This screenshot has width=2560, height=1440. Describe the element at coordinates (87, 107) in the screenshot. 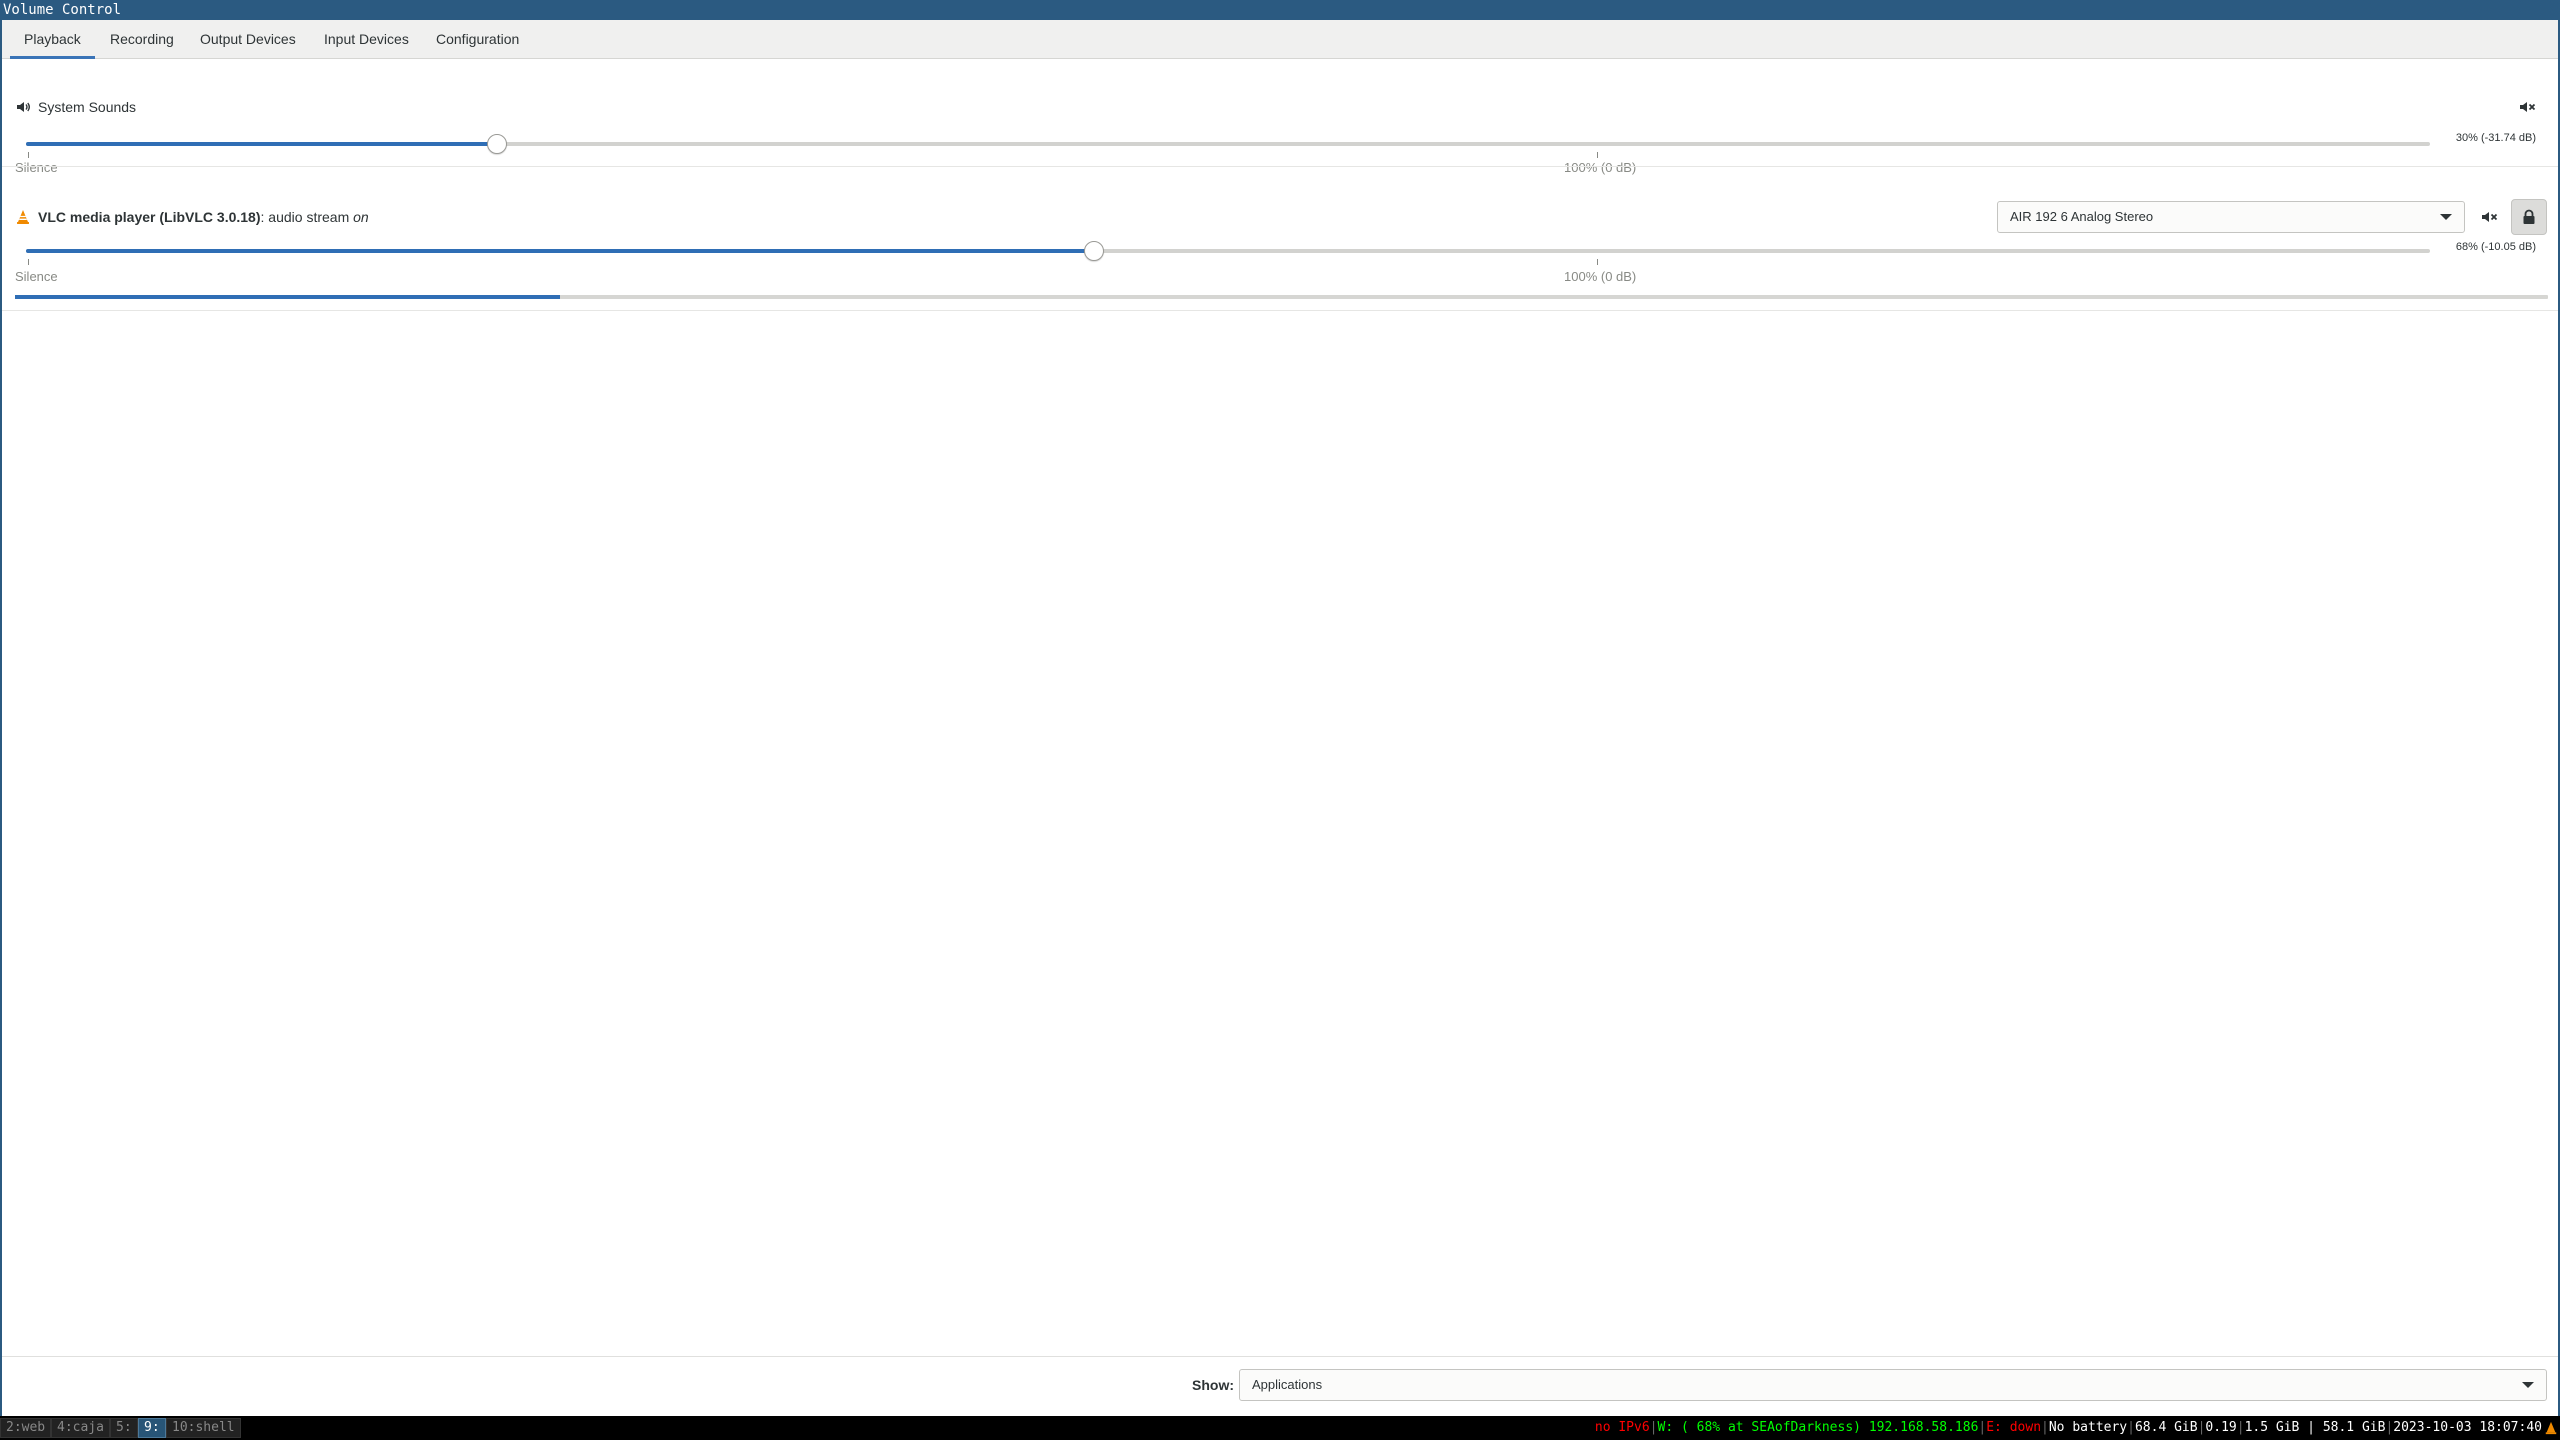

I see `stream-name: System Sounds` at that location.